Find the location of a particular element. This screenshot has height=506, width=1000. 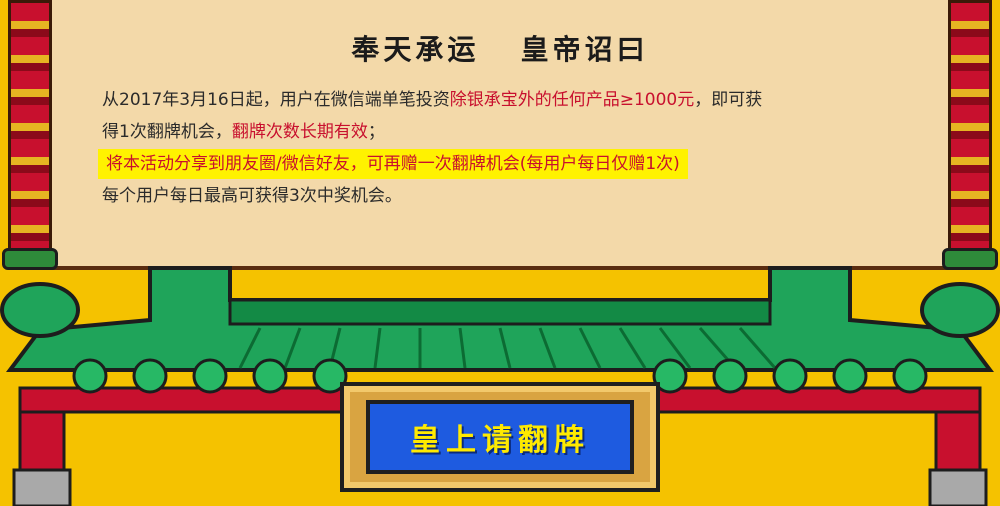

rule-line-3: 将本活动分享到朋友圈/微信好友，可再赠一次翻牌机会(每用户每日仅赠1次) is located at coordinates (510, 164).